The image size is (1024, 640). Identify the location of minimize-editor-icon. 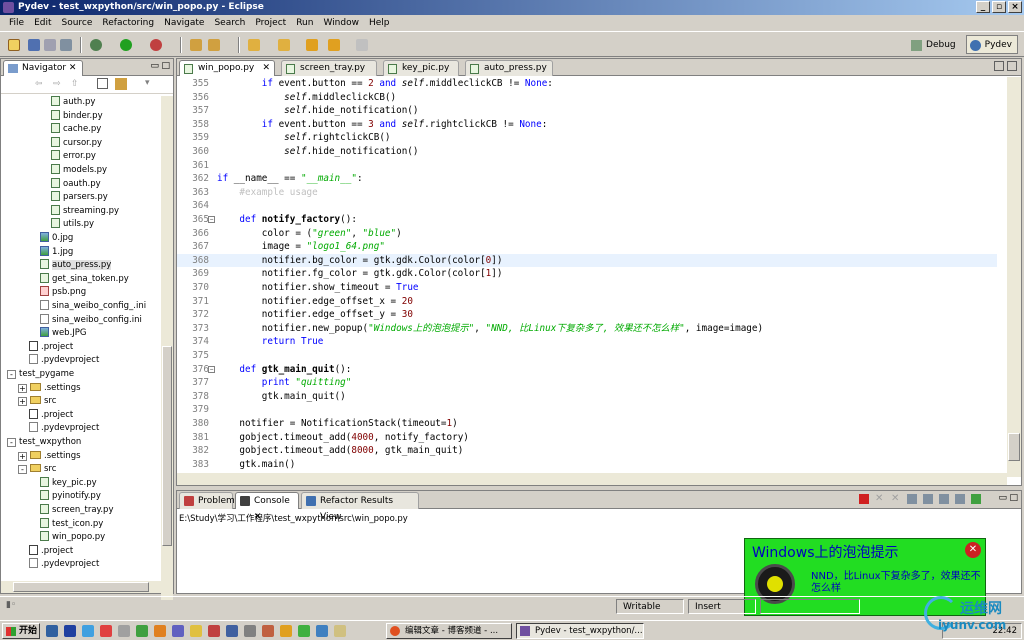
(999, 66).